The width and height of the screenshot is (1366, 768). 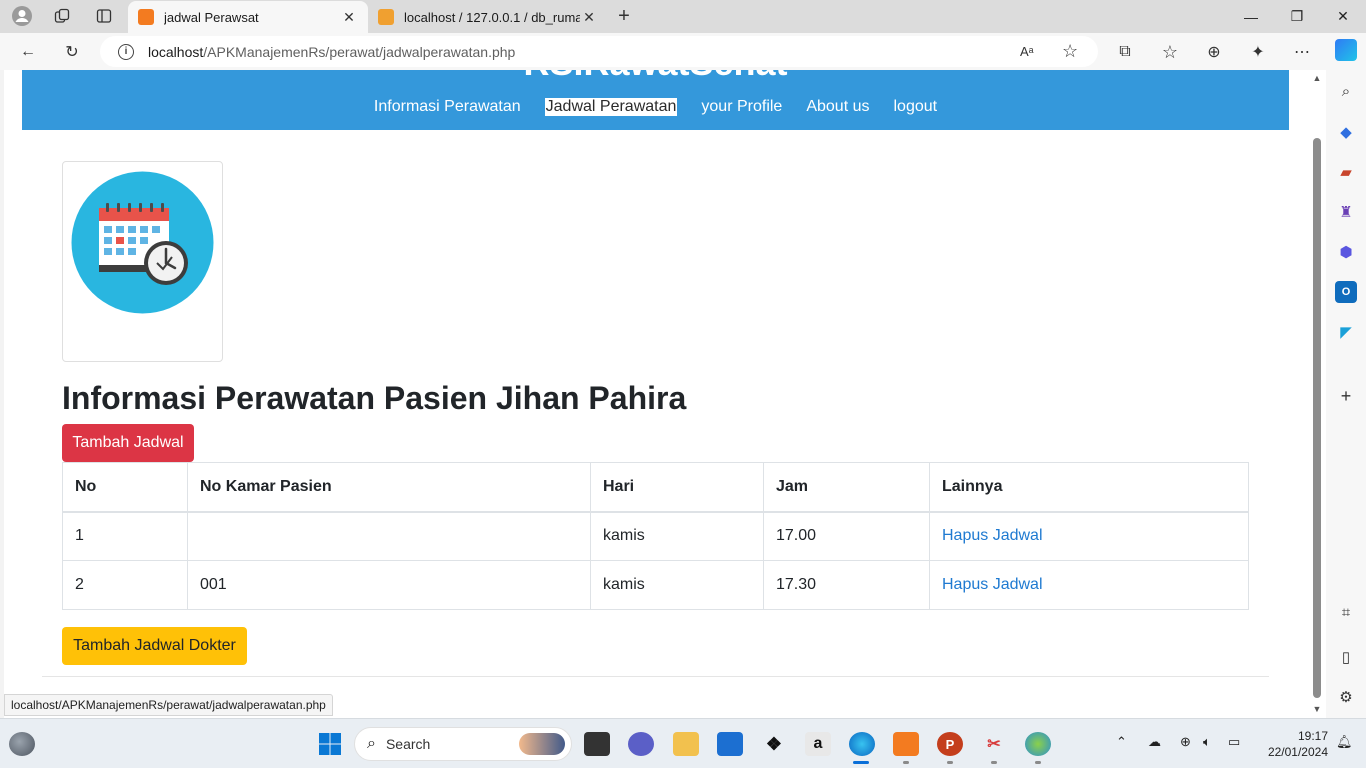 I want to click on taskbar-clock: 19:17 22/01/2024, so click(x=1293, y=744).